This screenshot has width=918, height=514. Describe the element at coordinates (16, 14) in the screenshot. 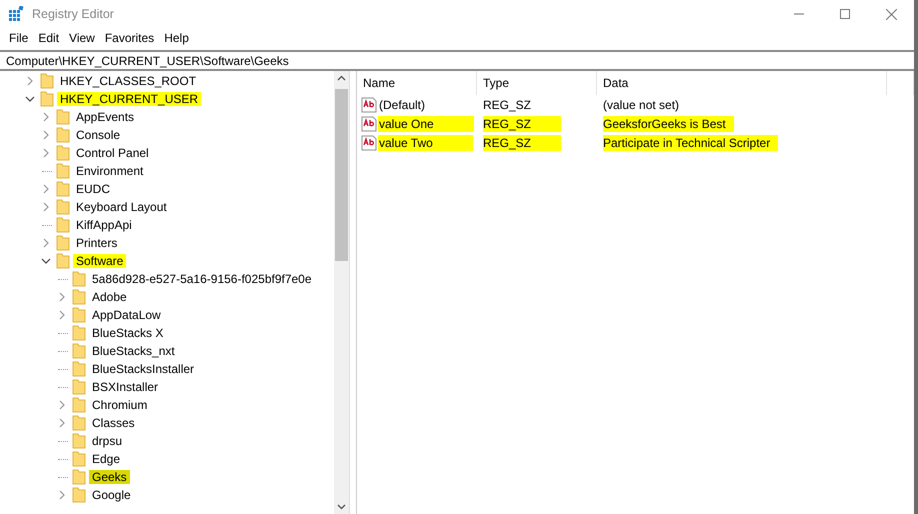

I see `app-icon` at that location.